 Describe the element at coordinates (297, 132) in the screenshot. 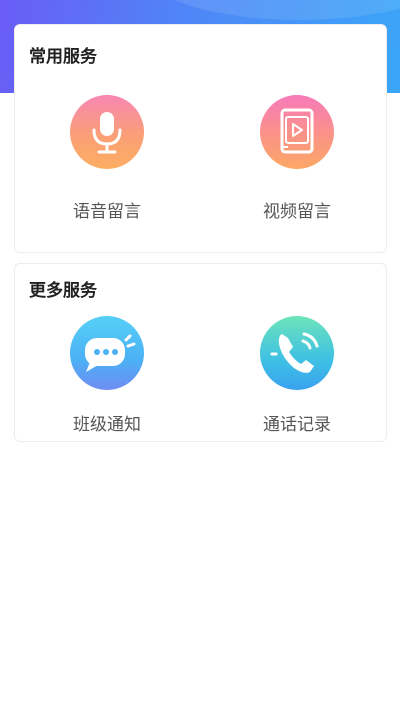

I see `video-play-icon` at that location.